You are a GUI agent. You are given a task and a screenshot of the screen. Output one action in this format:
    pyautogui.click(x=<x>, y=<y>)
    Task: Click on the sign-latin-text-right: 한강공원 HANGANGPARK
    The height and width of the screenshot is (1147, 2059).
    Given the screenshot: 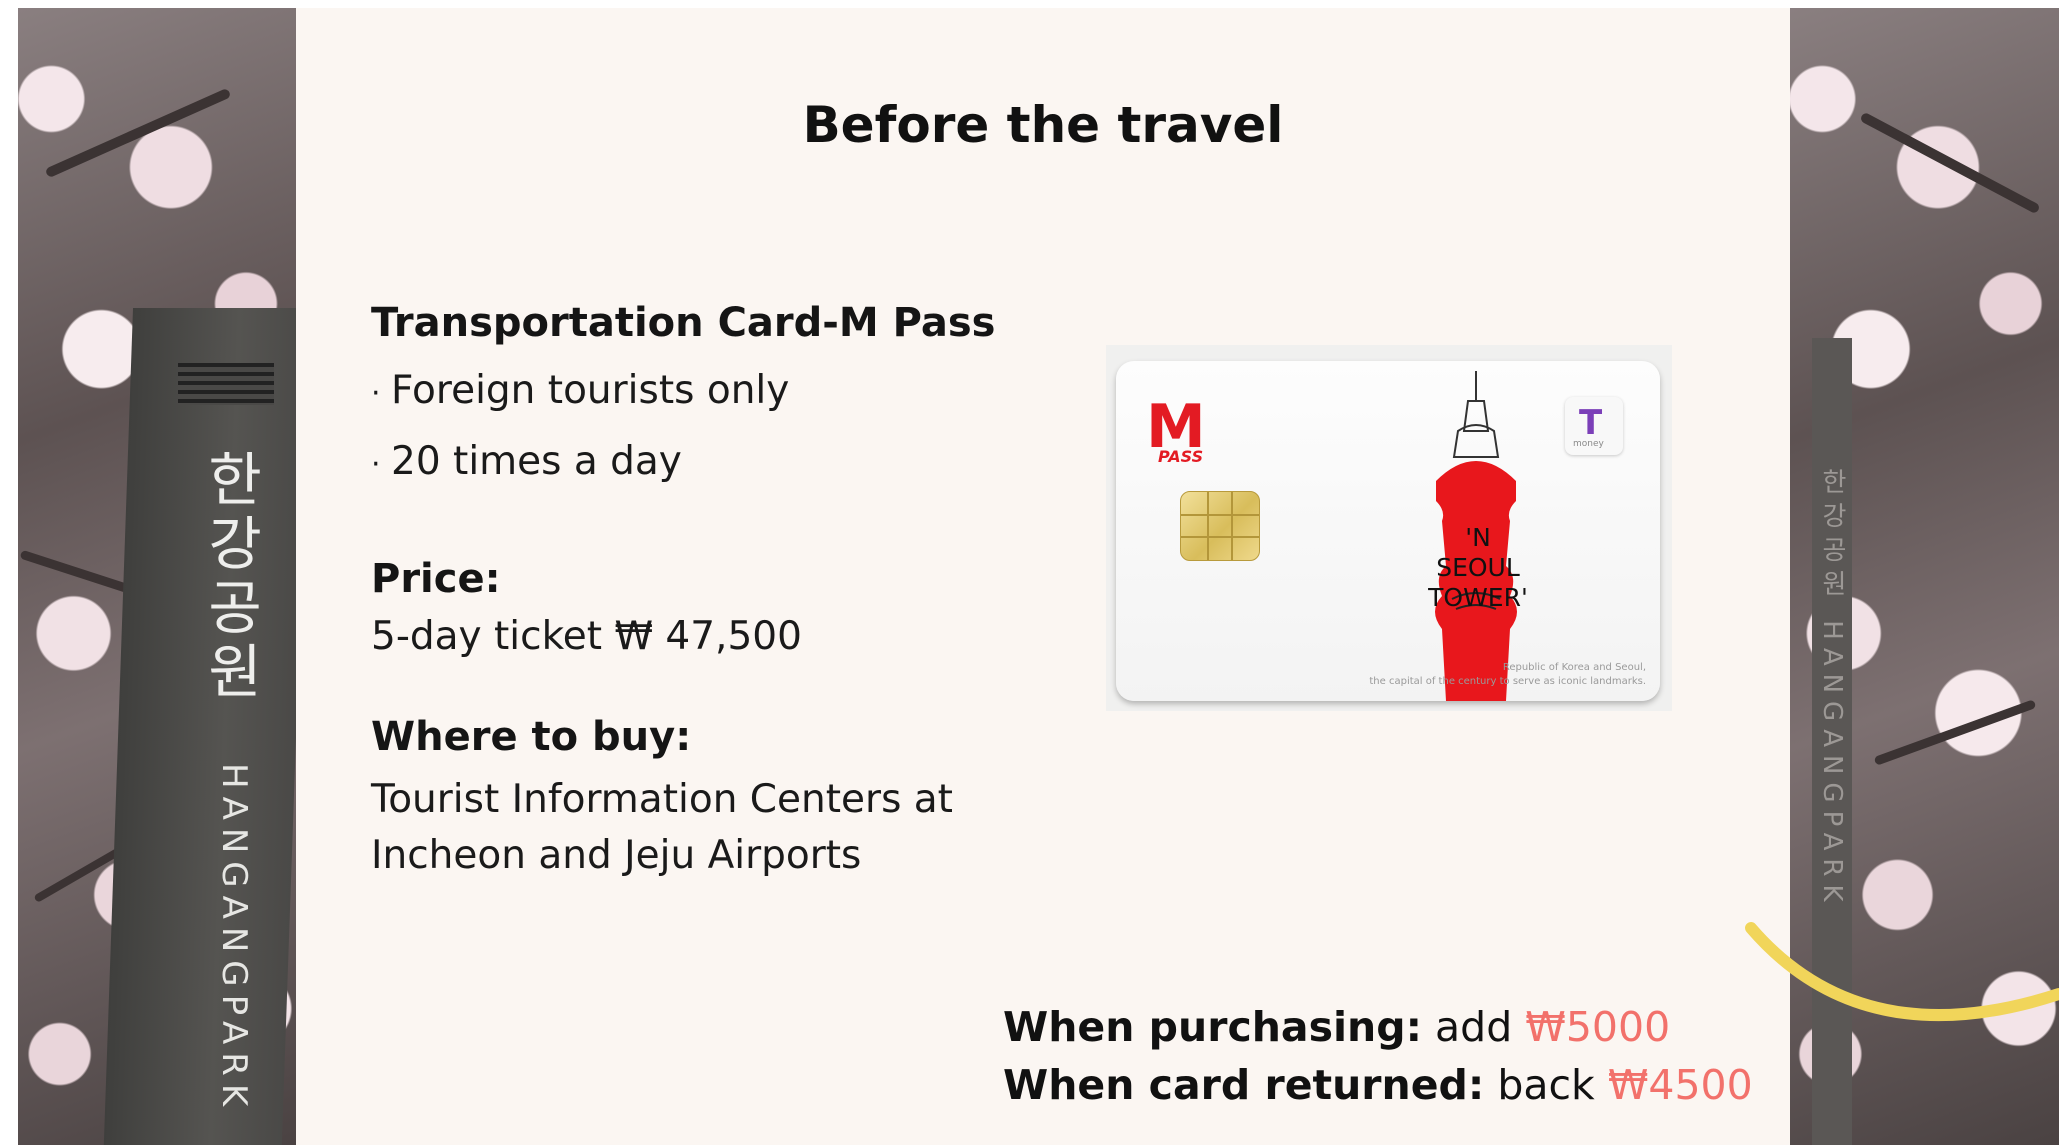 What is the action you would take?
    pyautogui.click(x=1832, y=689)
    